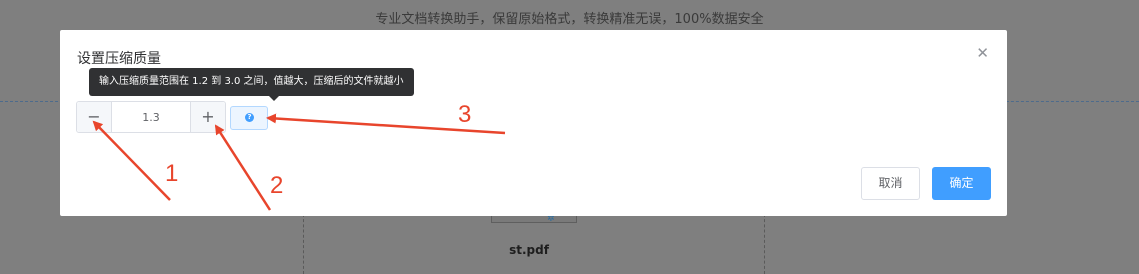 This screenshot has height=274, width=1139. Describe the element at coordinates (551, 219) in the screenshot. I see `file-thumbnail-icon: ✲` at that location.